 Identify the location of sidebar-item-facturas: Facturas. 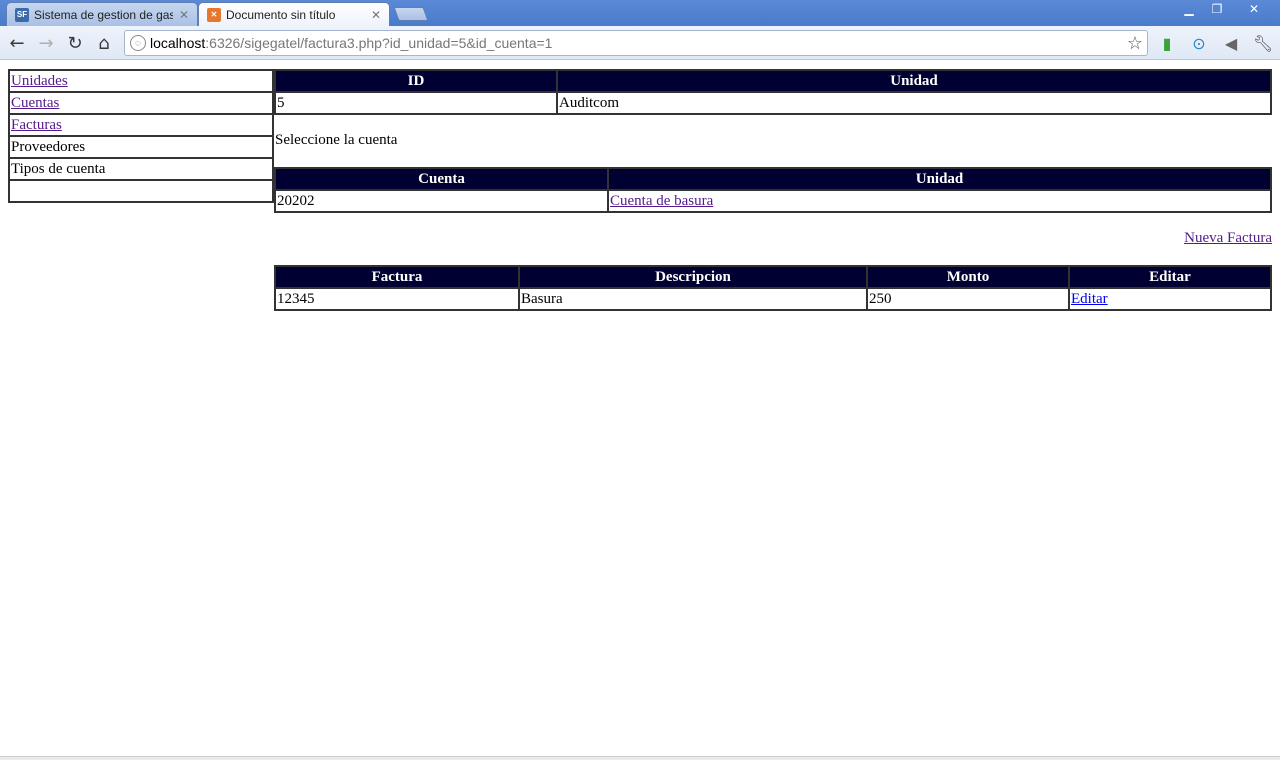
(141, 125).